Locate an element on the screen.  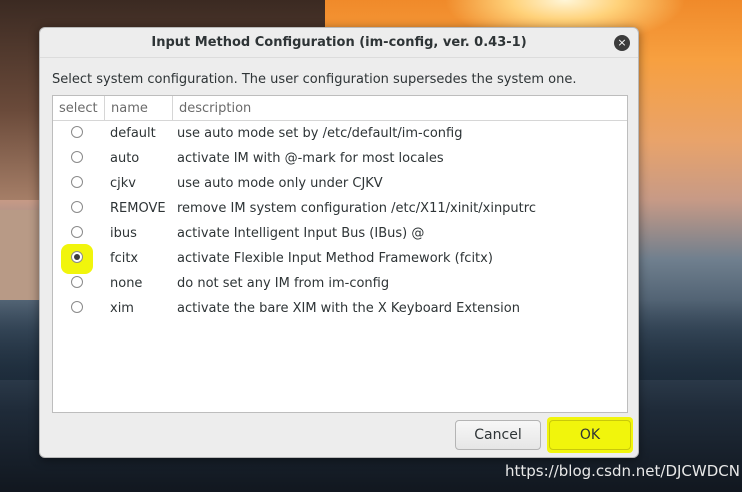
table-row: cjkv use auto mode only under CJKV is located at coordinates (340, 183).